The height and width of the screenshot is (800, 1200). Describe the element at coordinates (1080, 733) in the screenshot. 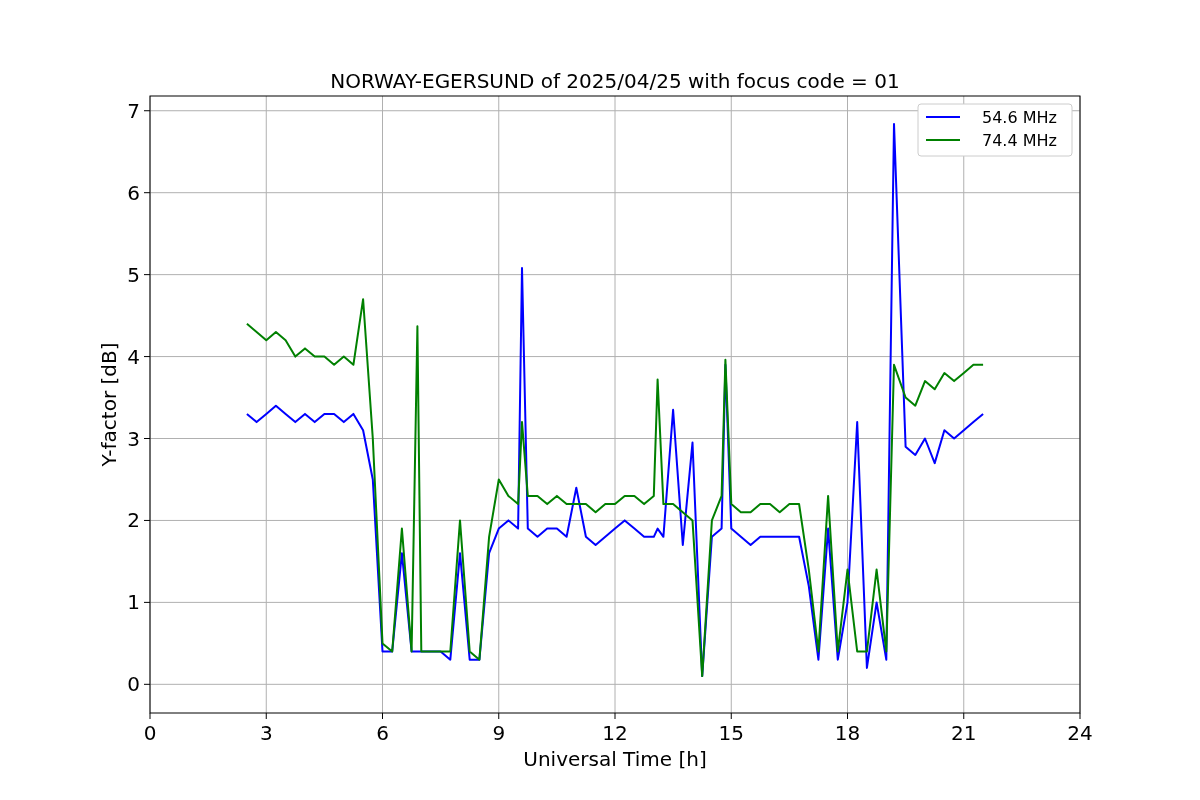

I see `x-tick-label: 24` at that location.